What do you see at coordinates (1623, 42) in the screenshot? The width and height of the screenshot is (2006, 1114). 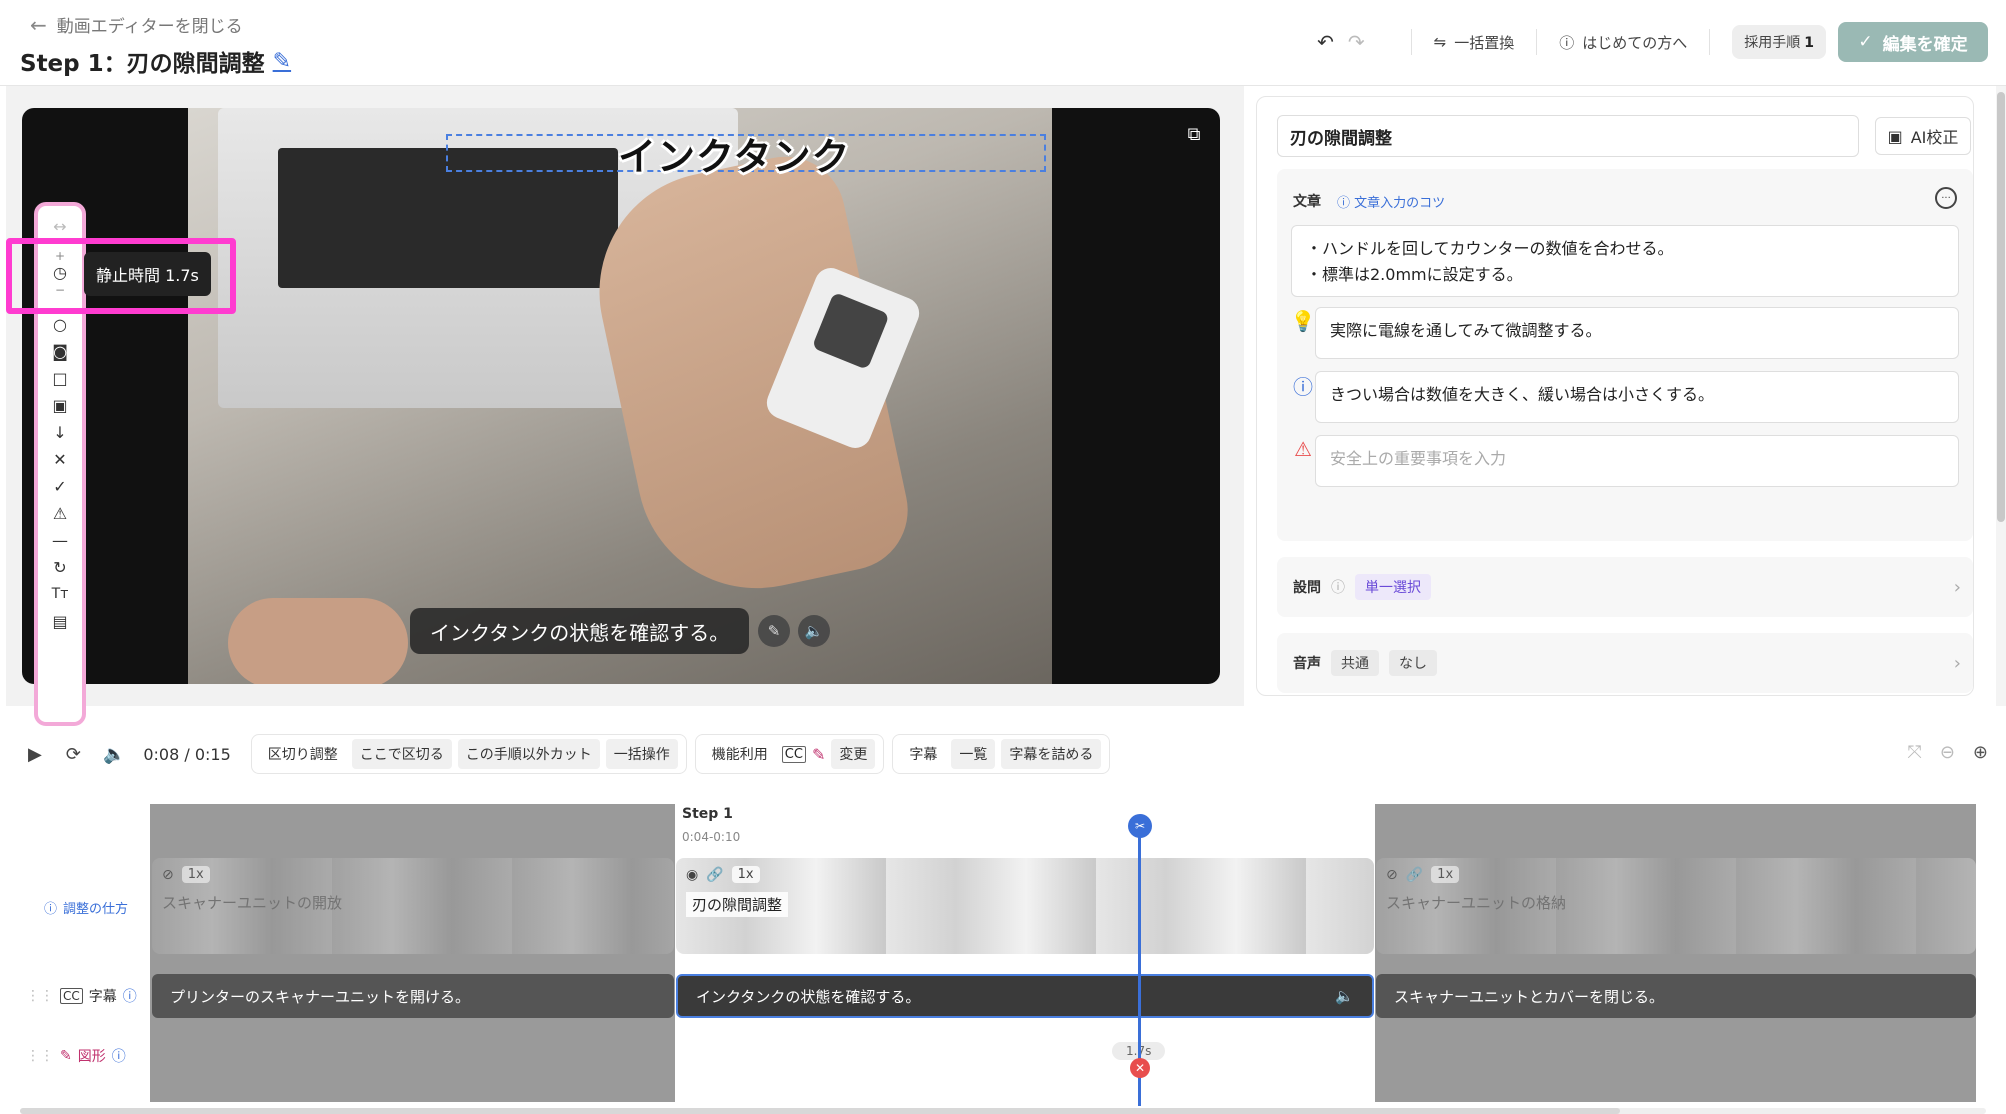 I see `first-time-guide-link: ⓘ はじめての方へ` at bounding box center [1623, 42].